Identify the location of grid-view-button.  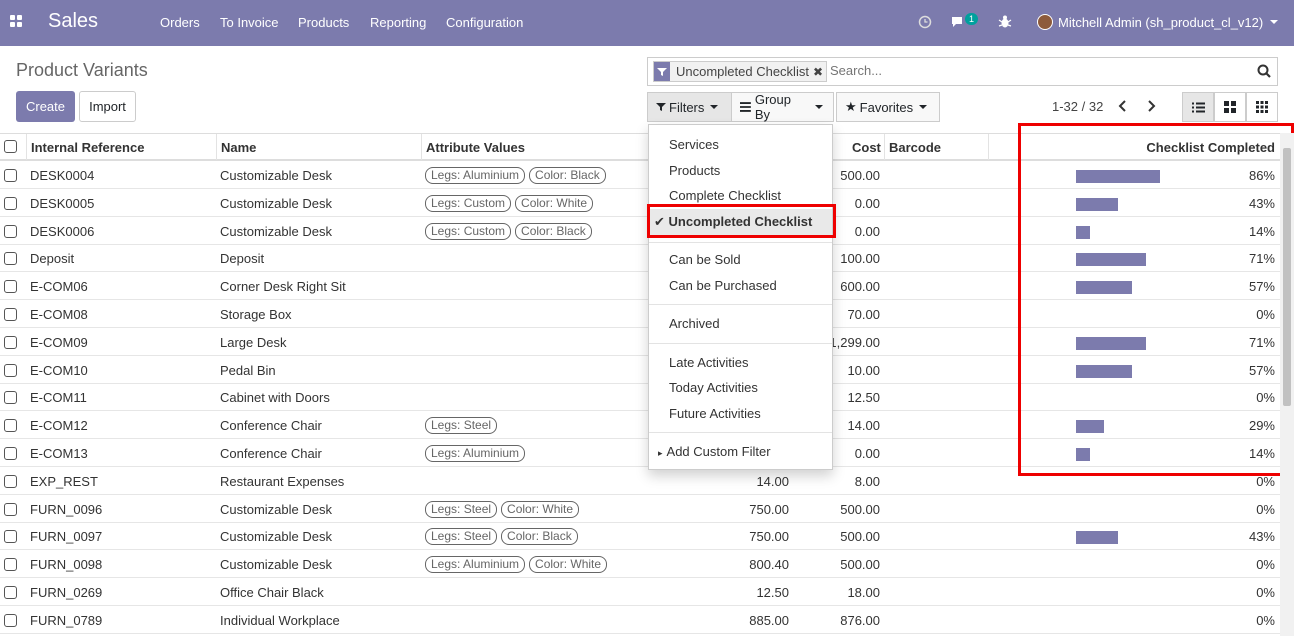
(1262, 107).